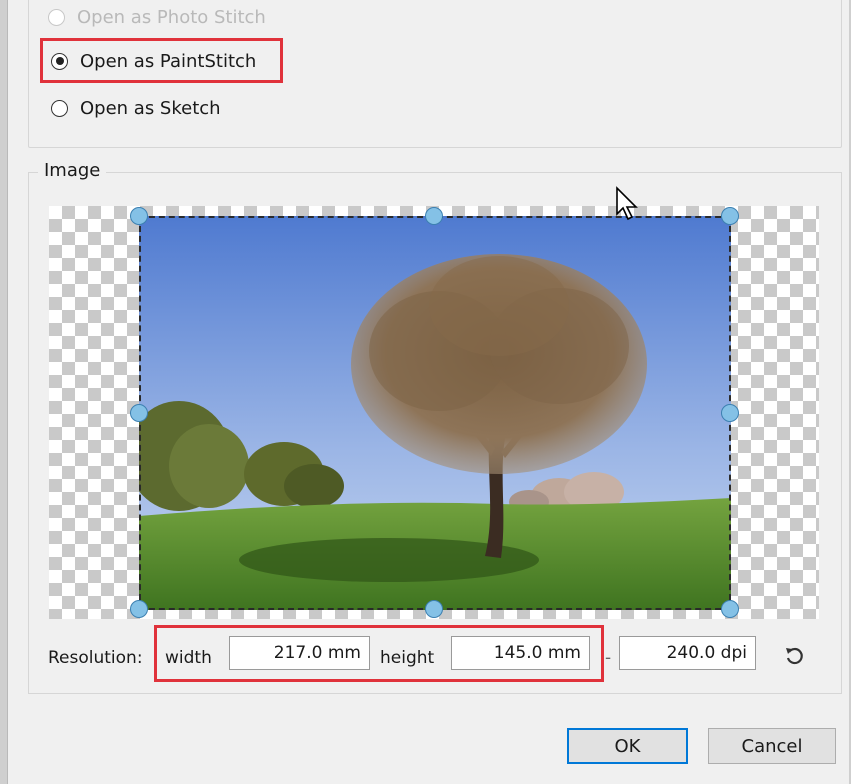 The image size is (851, 784). Describe the element at coordinates (520, 653) in the screenshot. I see `height-field: 145.0 mm` at that location.